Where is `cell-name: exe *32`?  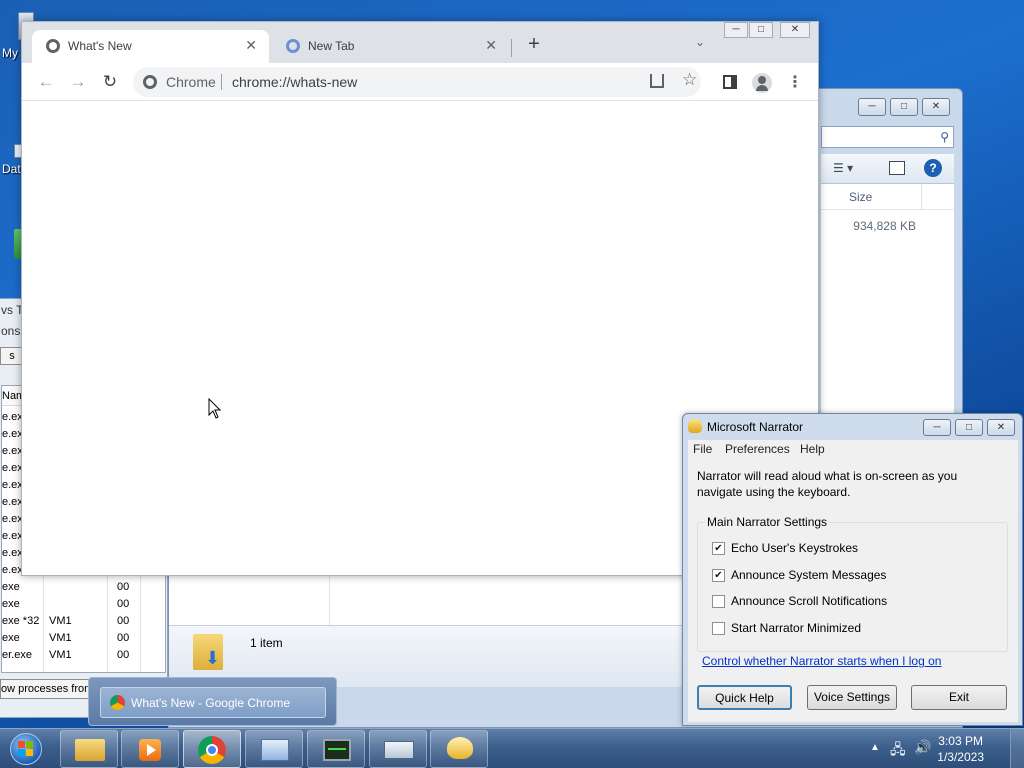 cell-name: exe *32 is located at coordinates (21, 621).